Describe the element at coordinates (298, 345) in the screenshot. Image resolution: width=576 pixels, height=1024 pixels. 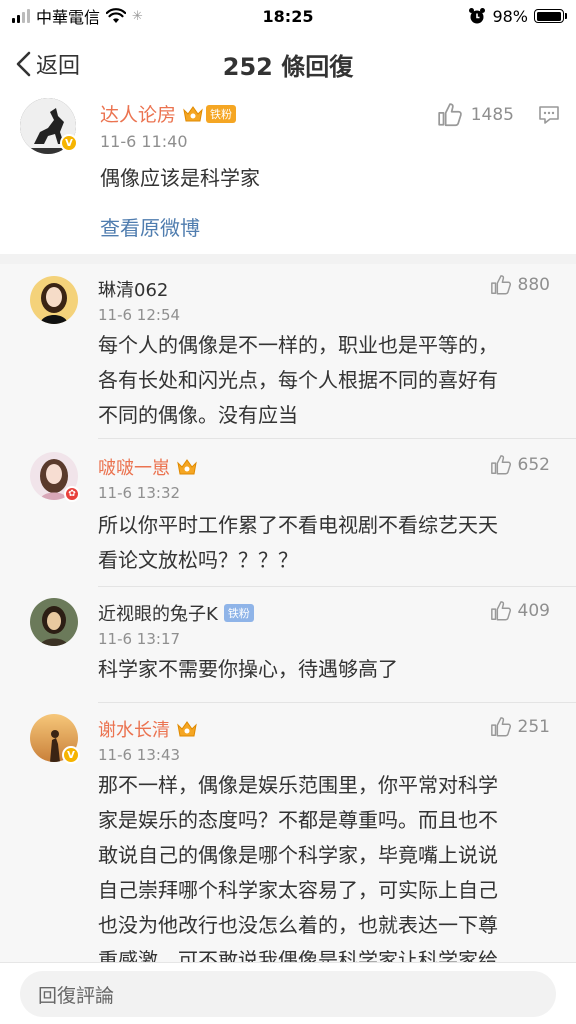
I see `text-line: 每个人的偶像是不一样的，职业也是平等的，` at that location.